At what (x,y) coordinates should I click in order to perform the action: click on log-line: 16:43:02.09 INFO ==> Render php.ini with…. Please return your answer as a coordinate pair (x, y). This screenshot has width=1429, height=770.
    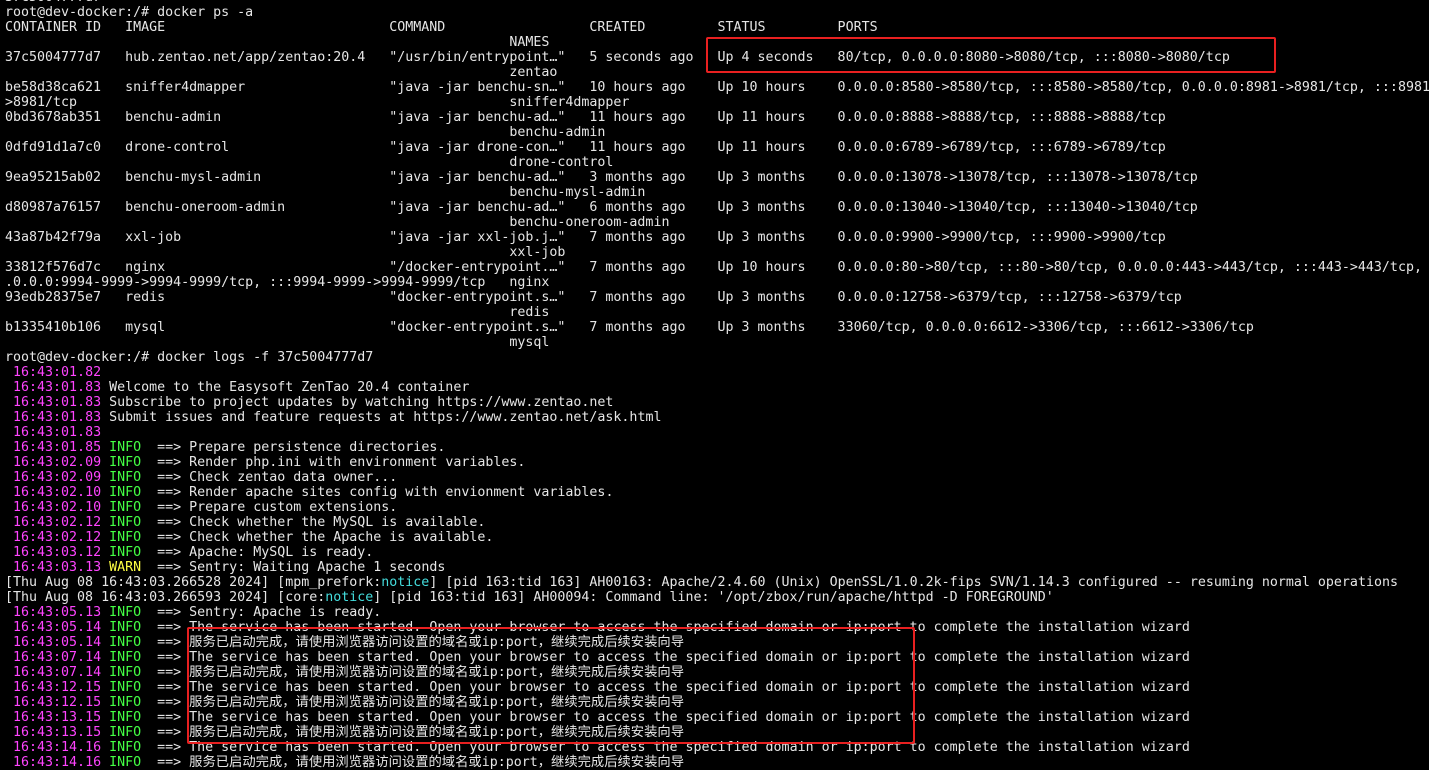
    Looking at the image, I should click on (717, 462).